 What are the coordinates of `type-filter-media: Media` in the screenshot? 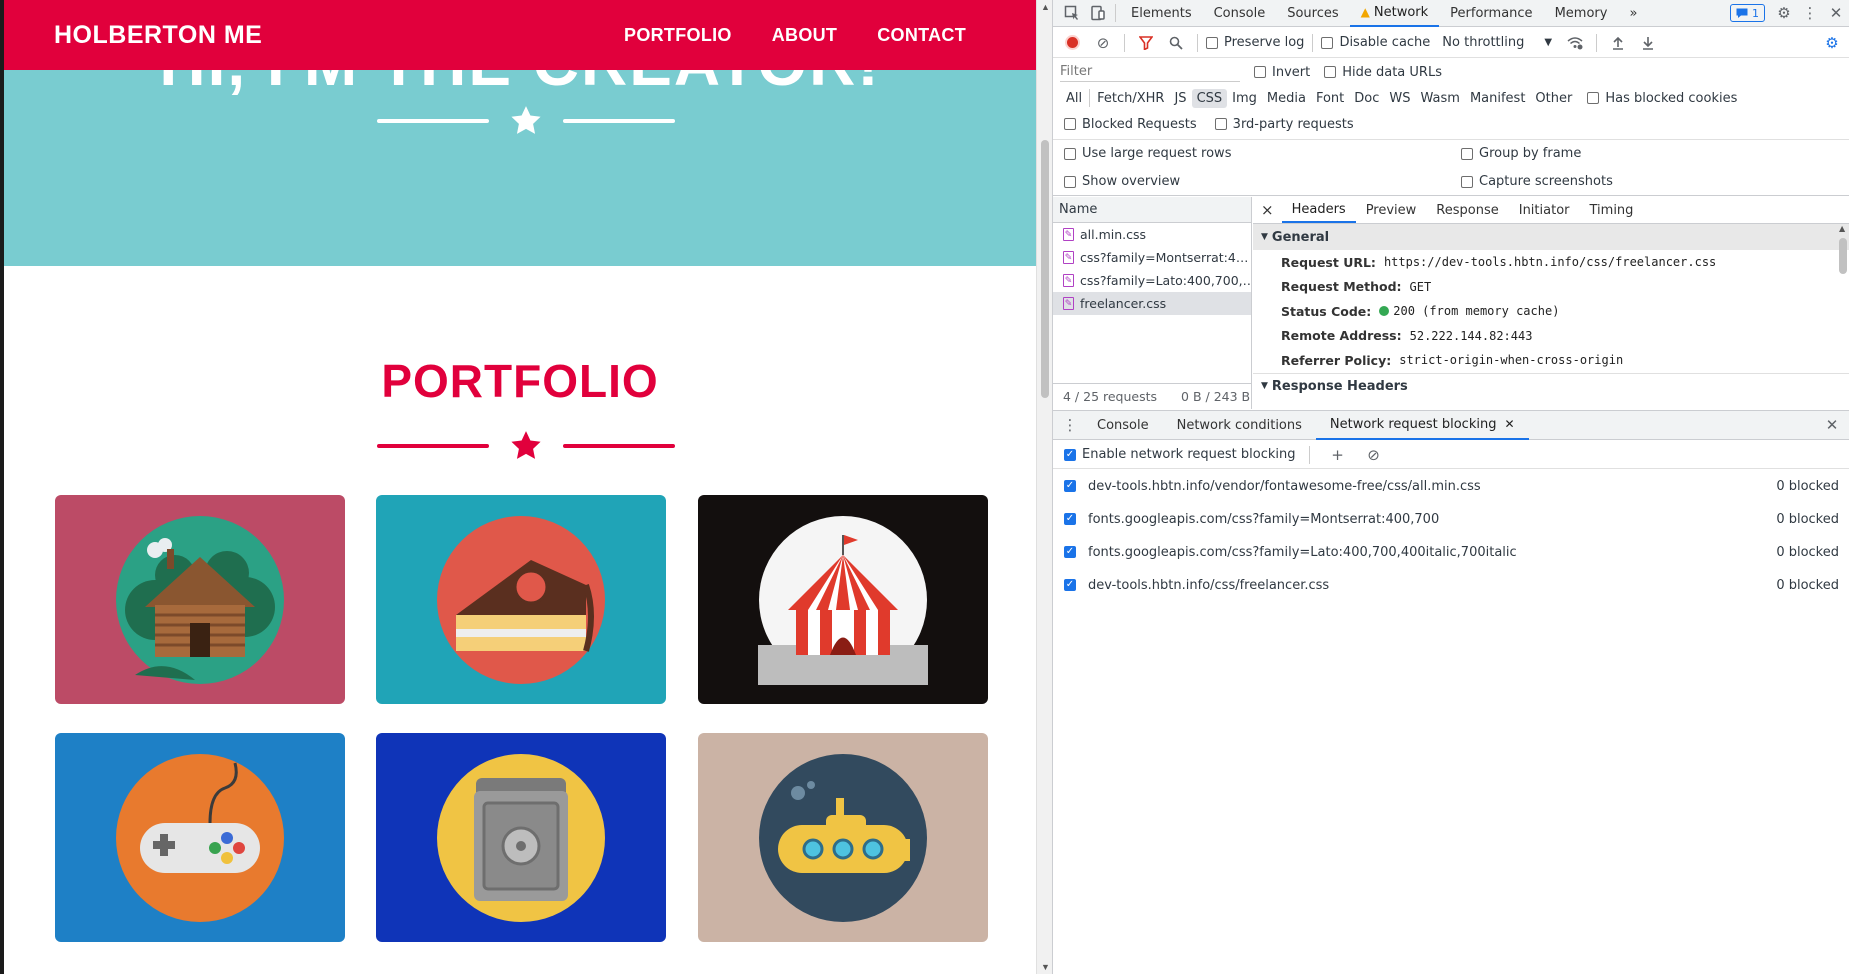 It's located at (1286, 98).